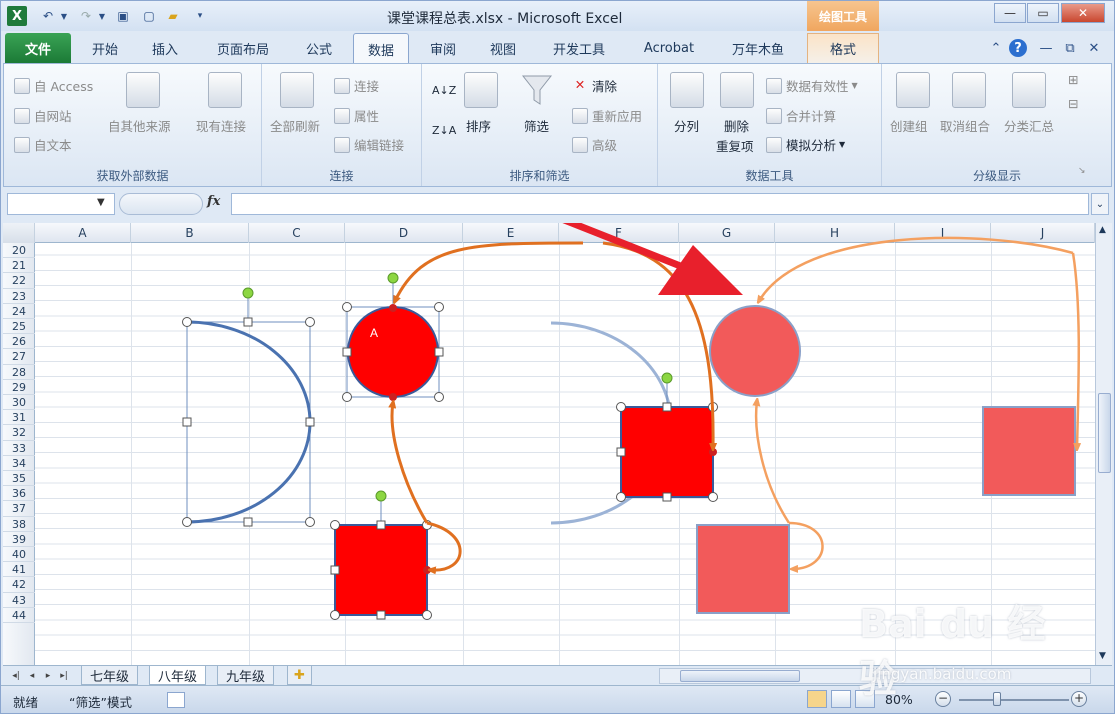 This screenshot has height=714, width=1115. Describe the element at coordinates (369, 144) in the screenshot. I see `edit-links-button: 编辑链接` at that location.